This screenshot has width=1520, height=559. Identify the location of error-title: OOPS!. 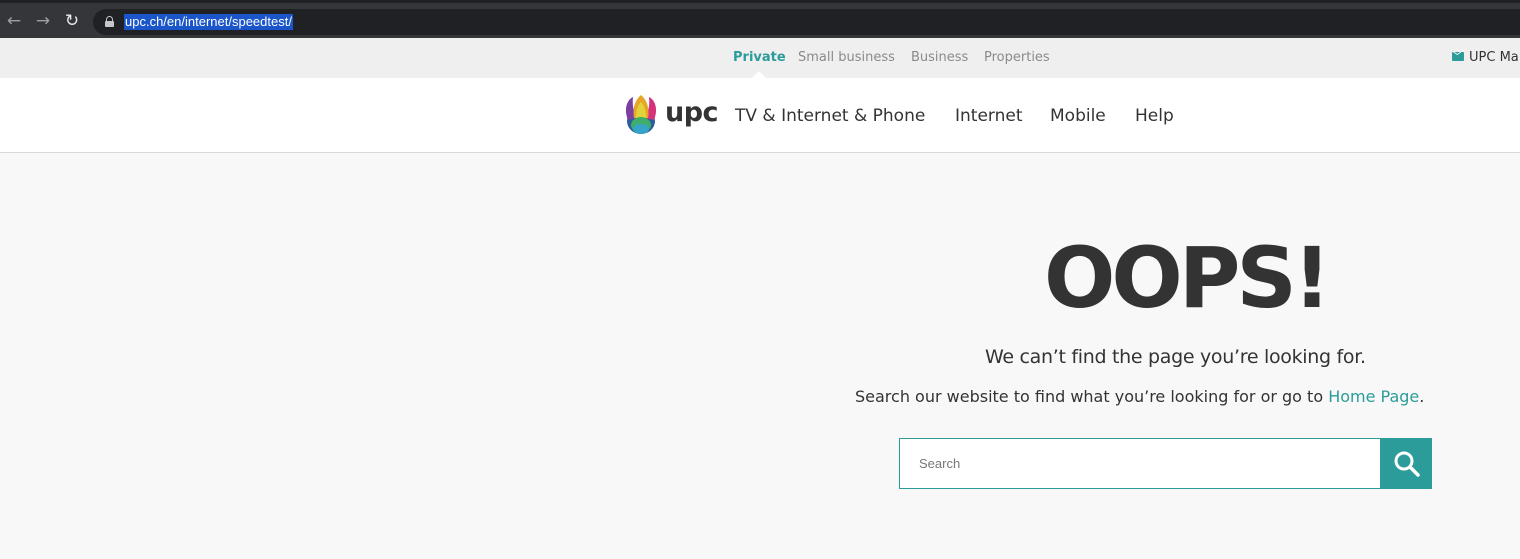
(1187, 278).